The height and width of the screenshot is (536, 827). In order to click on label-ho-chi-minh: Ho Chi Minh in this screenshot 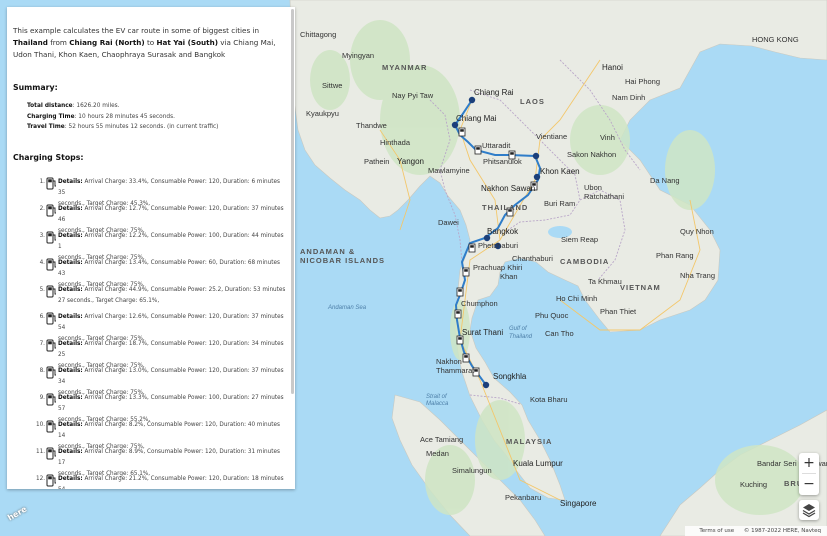, I will do `click(576, 298)`.